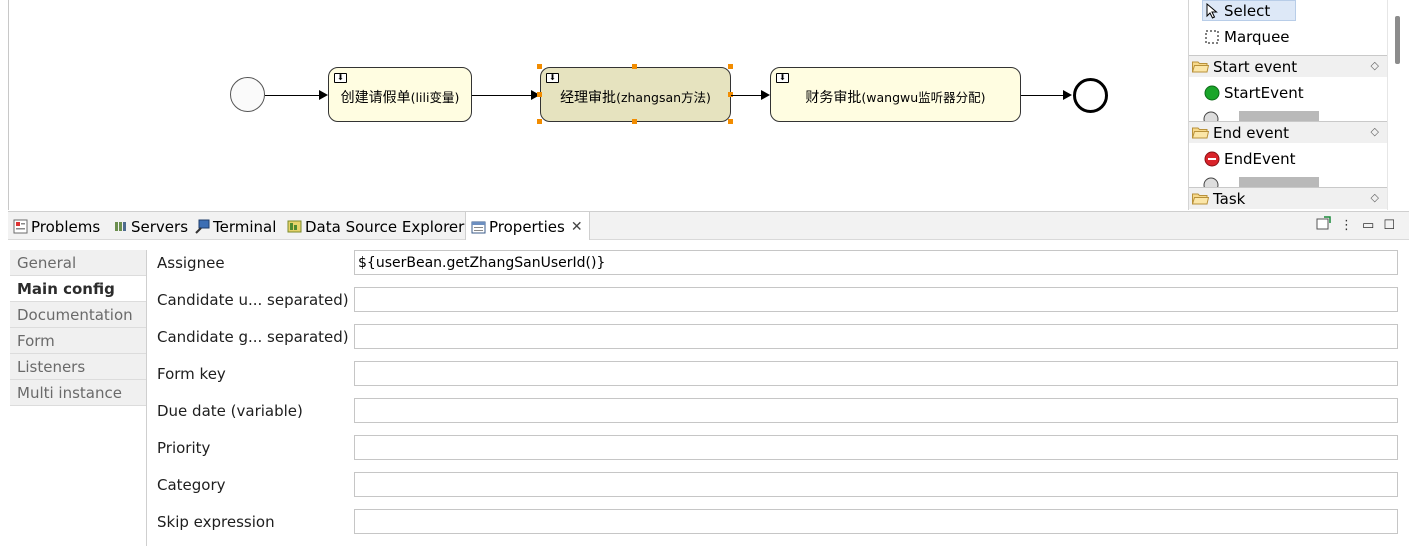 The width and height of the screenshot is (1409, 546). Describe the element at coordinates (202, 227) in the screenshot. I see `terminal-icon` at that location.